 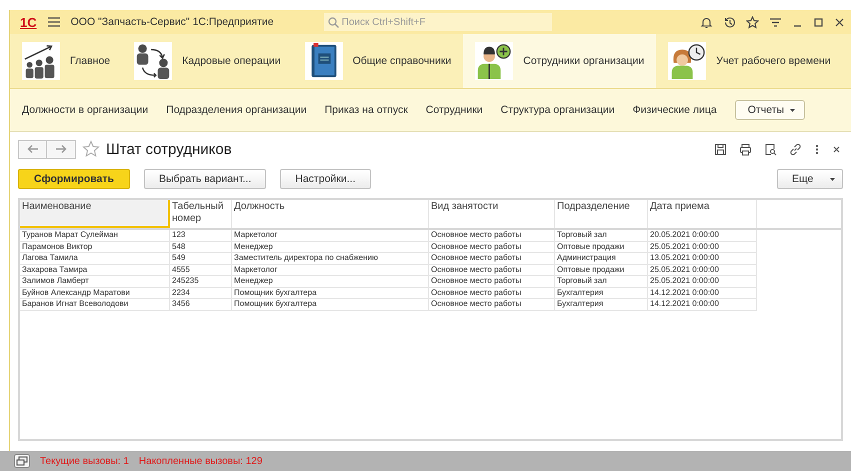 I want to click on more-button: Еще, so click(x=810, y=179).